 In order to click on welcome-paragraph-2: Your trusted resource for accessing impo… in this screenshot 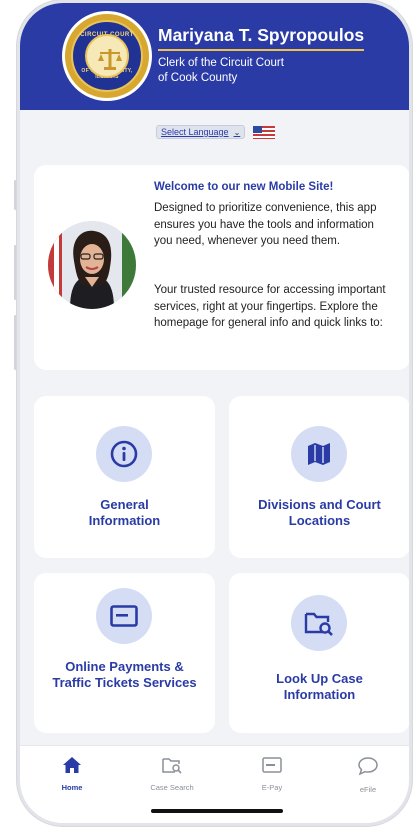, I will do `click(270, 306)`.